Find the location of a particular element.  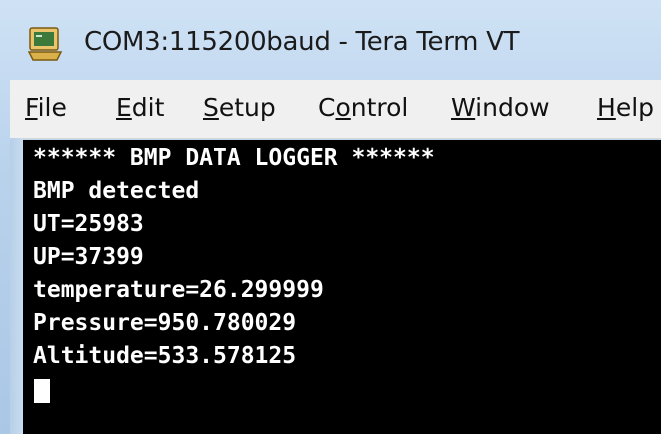

menu-control: Control is located at coordinates (363, 108).